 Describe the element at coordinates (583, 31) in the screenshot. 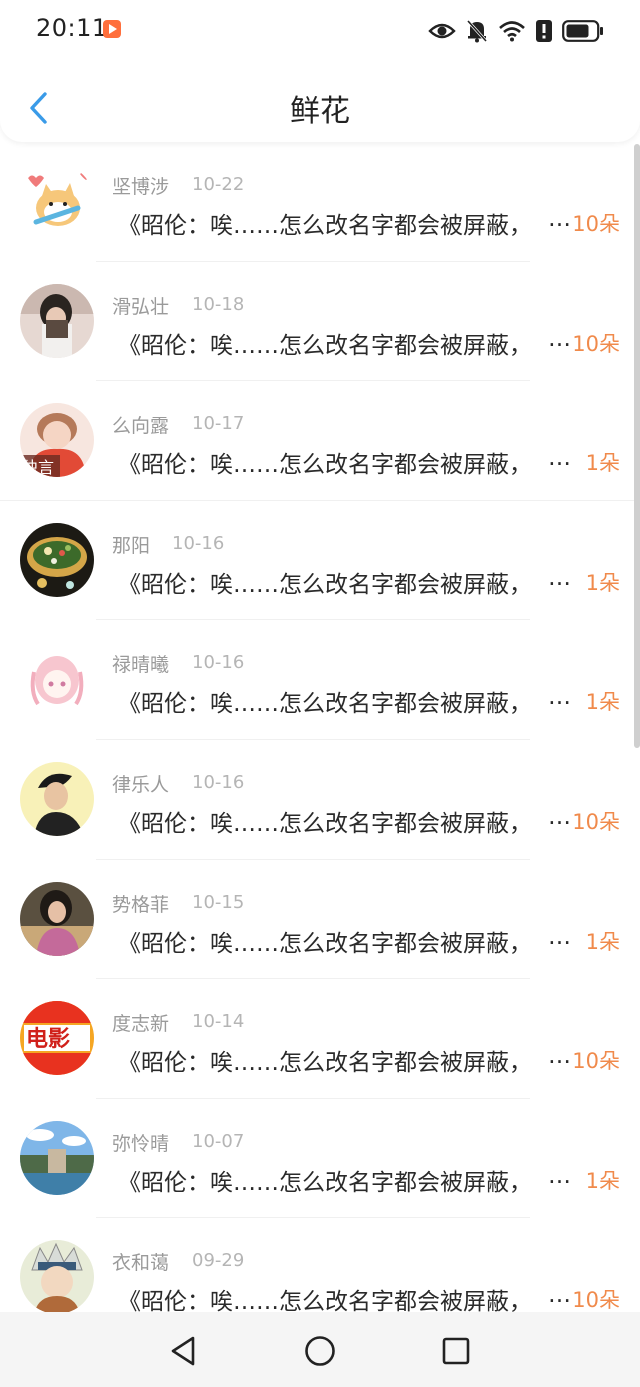

I see `battery-icon` at that location.